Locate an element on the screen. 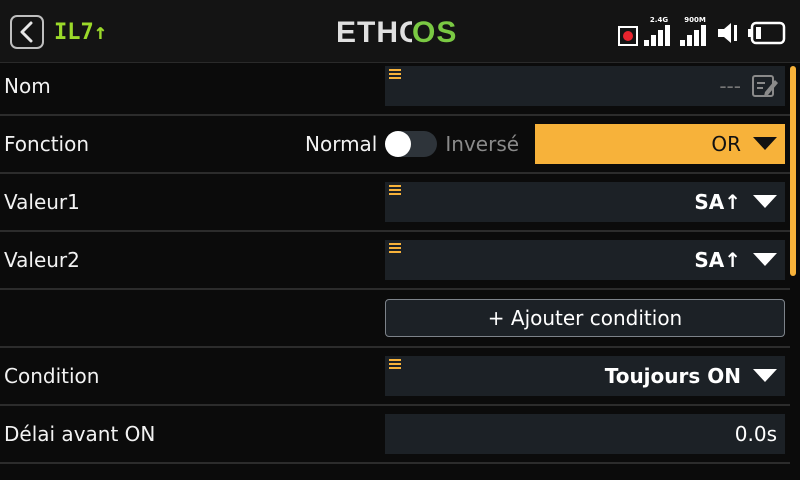 This screenshot has height=480, width=800. status-icons: 2.4G 900M is located at coordinates (703, 31).